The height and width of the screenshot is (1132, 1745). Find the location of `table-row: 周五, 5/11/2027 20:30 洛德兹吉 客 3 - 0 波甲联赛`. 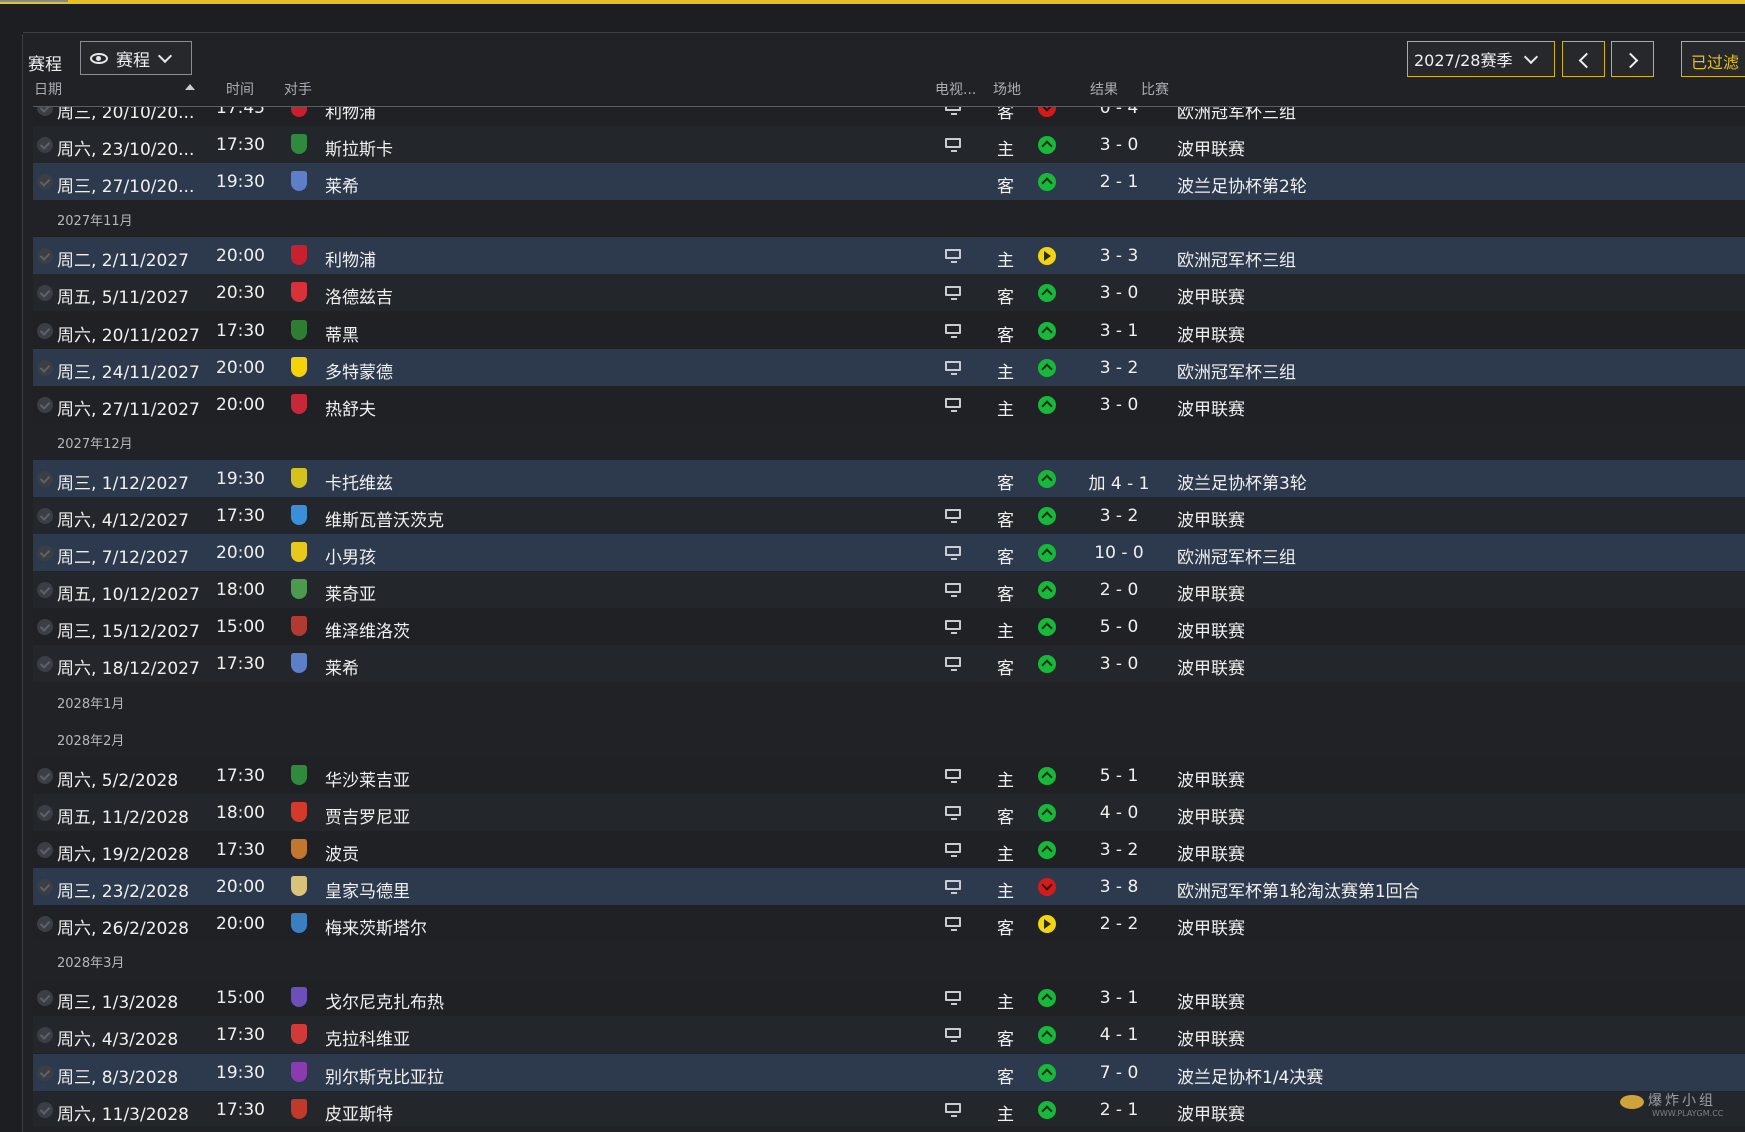

table-row: 周五, 5/11/2027 20:30 洛德兹吉 客 3 - 0 波甲联赛 is located at coordinates (889, 293).